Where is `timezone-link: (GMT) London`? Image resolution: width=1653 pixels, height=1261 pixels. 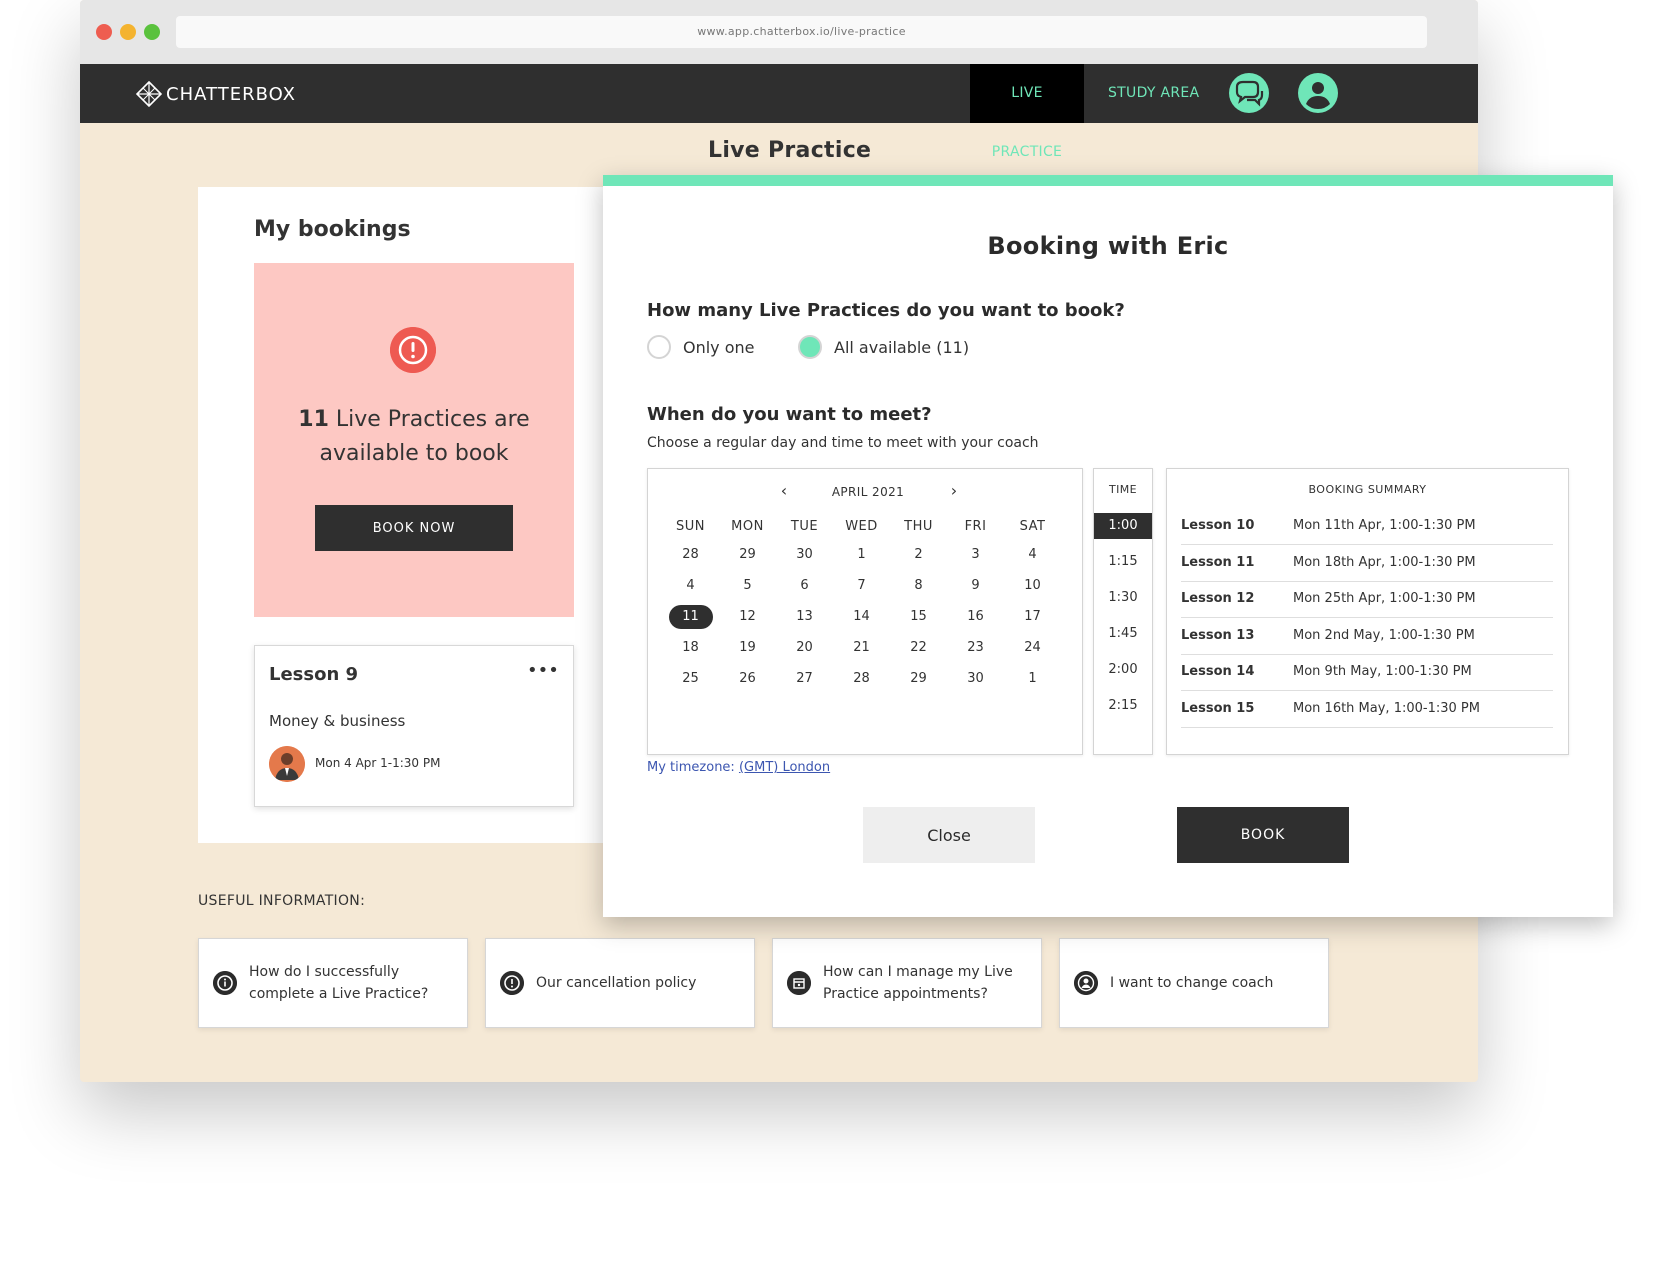 timezone-link: (GMT) London is located at coordinates (784, 767).